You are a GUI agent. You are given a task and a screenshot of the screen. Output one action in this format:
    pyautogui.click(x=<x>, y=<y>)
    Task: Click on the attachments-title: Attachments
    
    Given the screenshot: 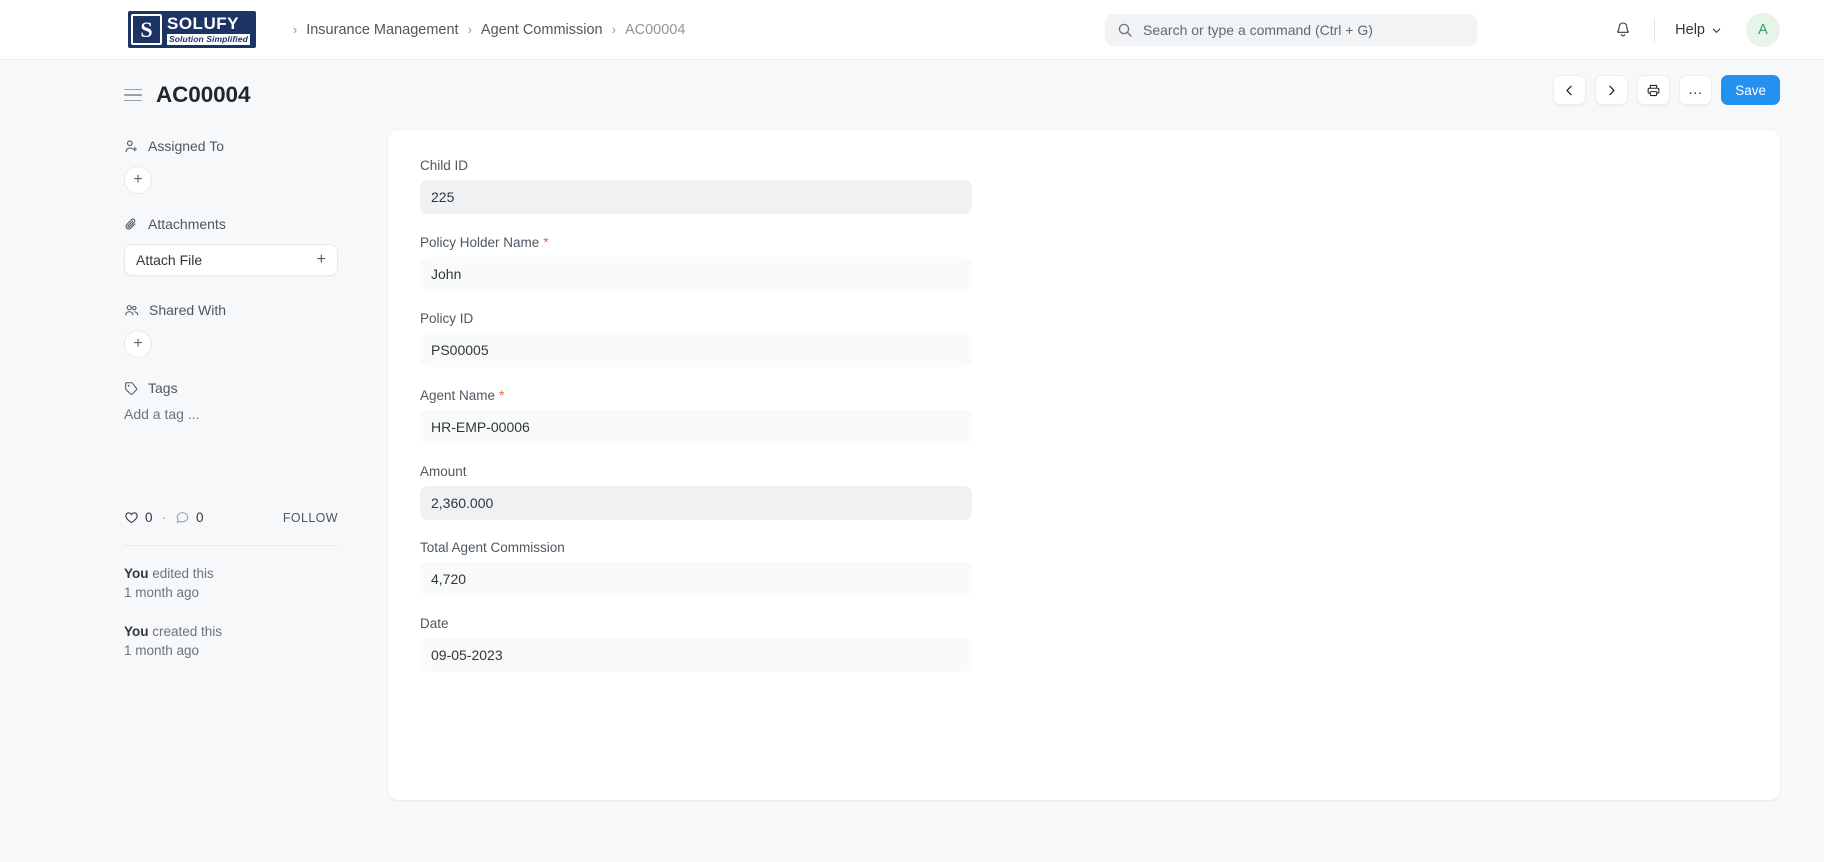 What is the action you would take?
    pyautogui.click(x=187, y=224)
    